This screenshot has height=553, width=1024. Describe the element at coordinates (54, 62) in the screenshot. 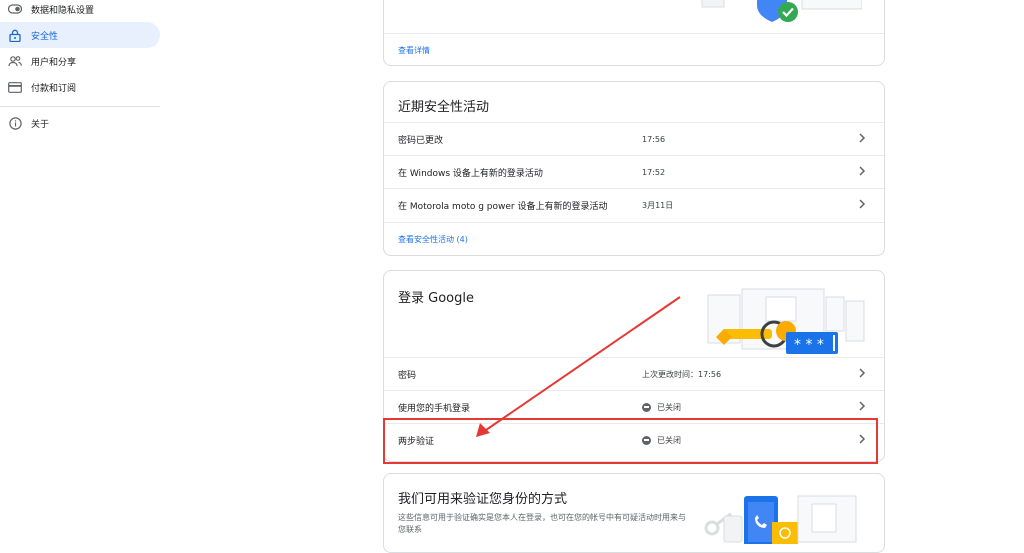

I see `sidebar-item-label: 用户和分享` at that location.